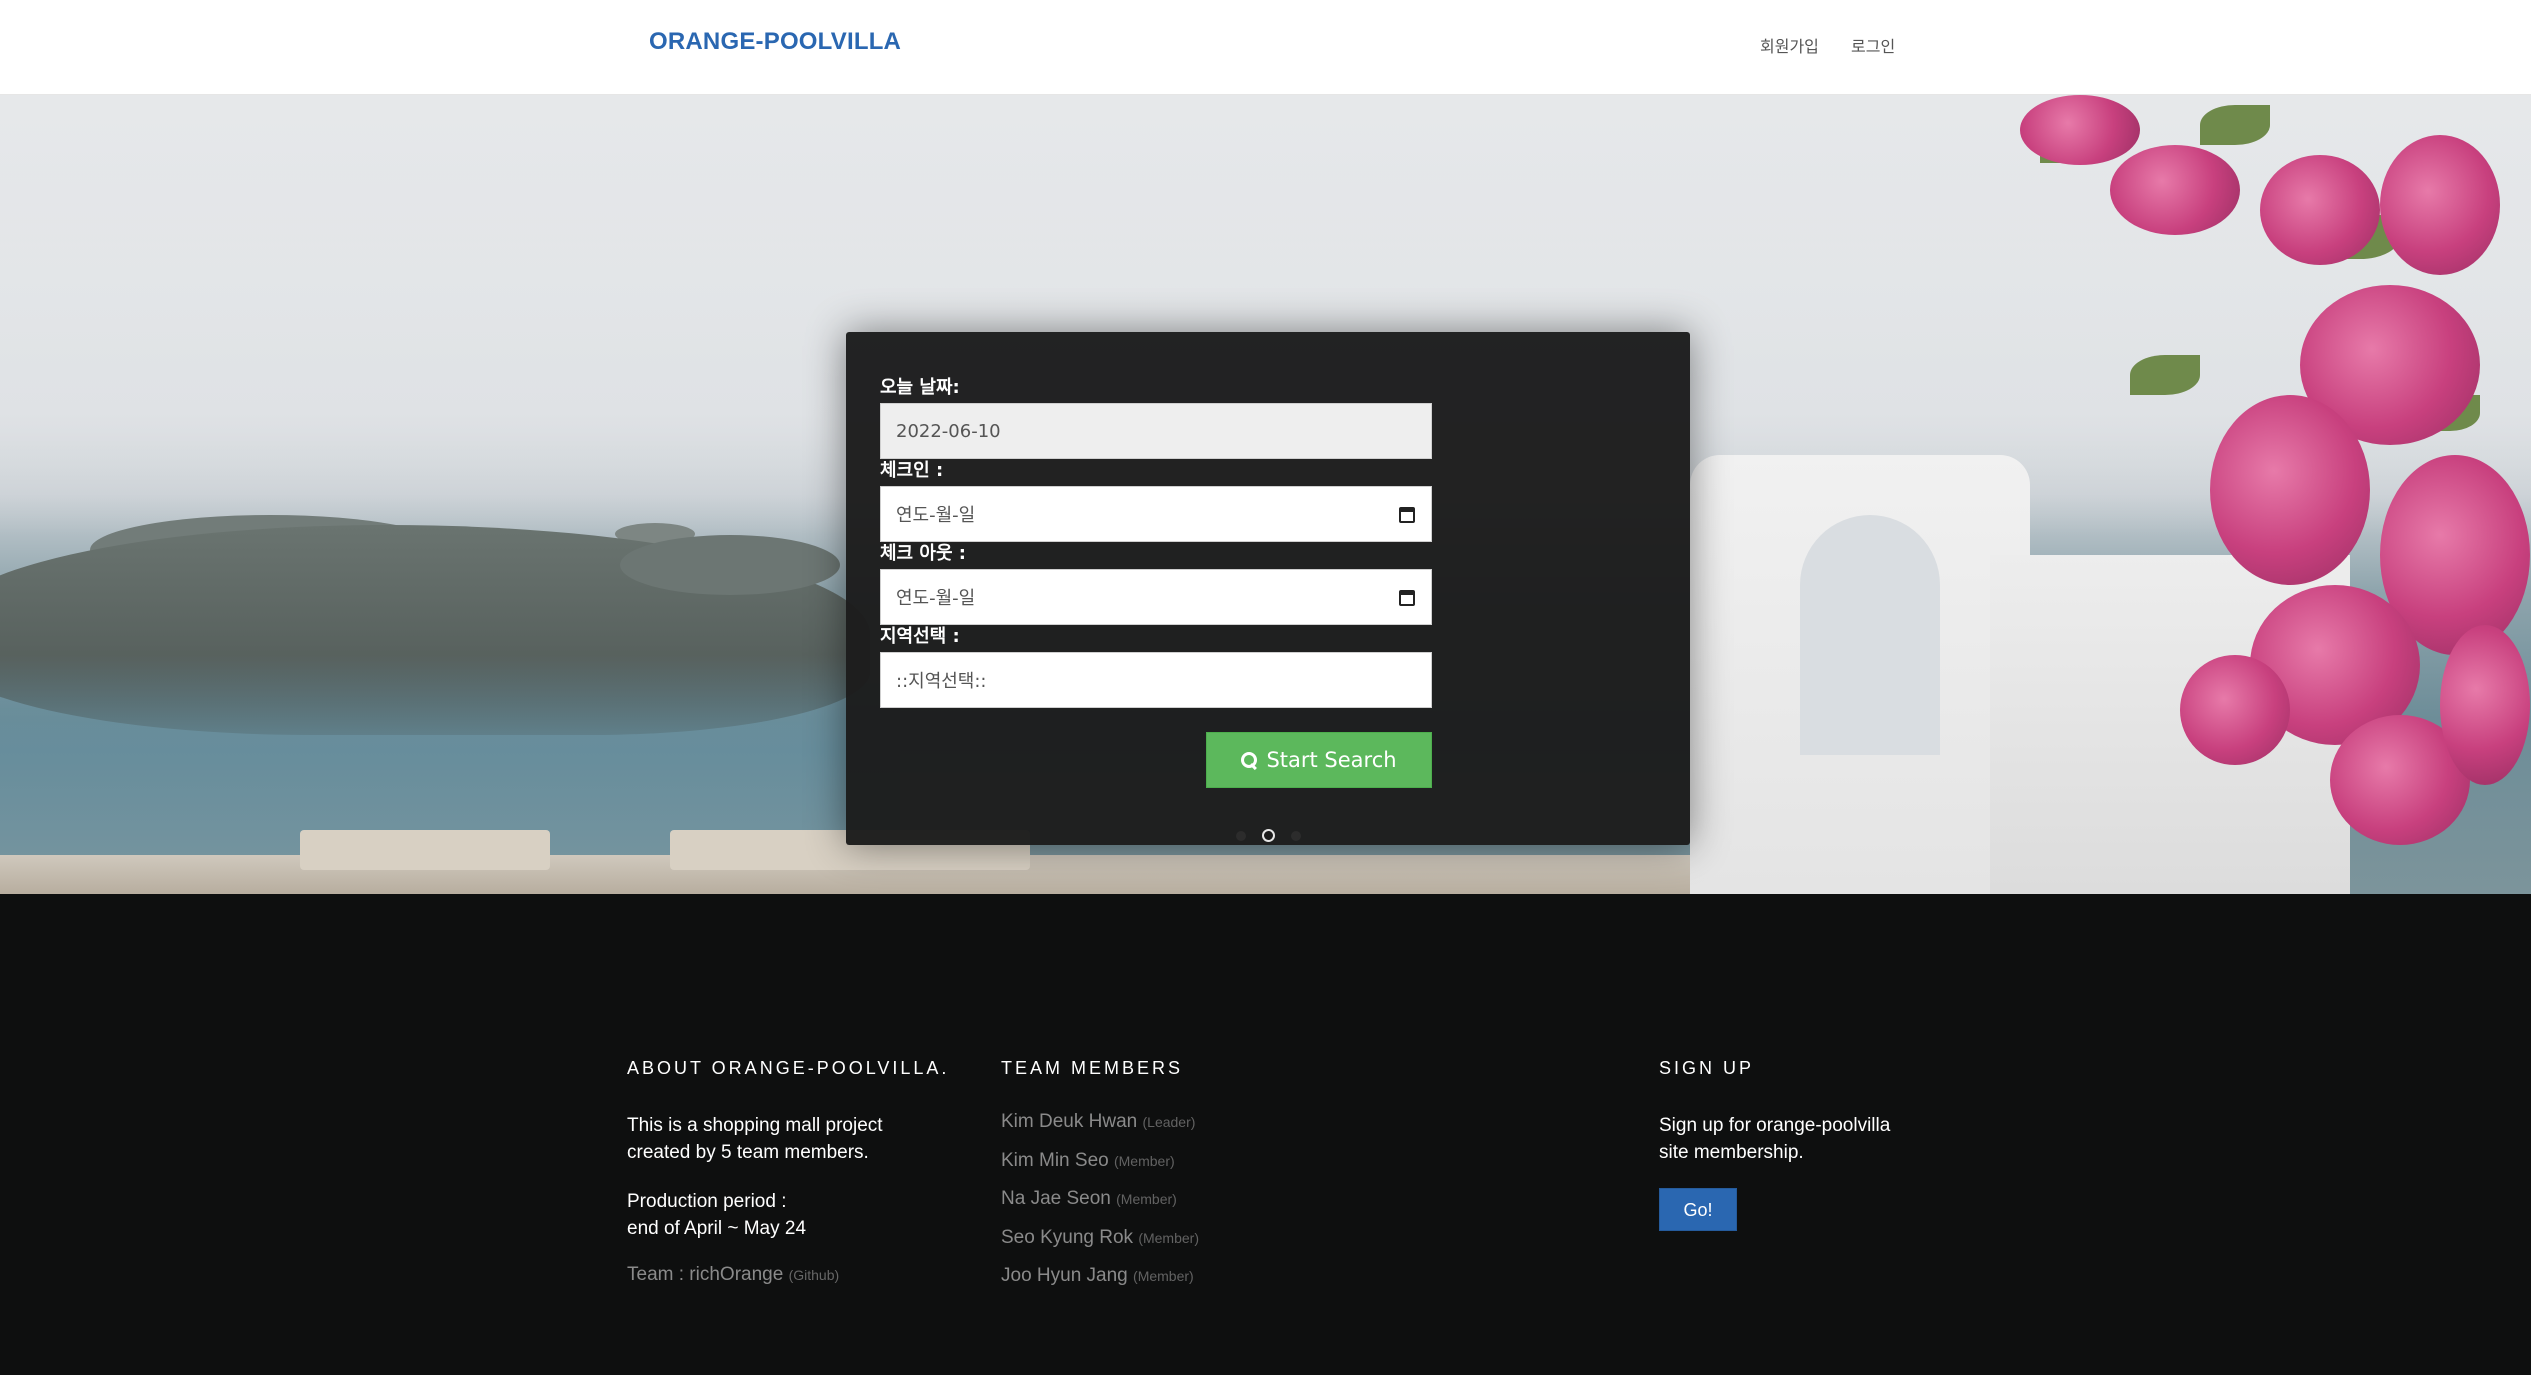 Image resolution: width=2531 pixels, height=1375 pixels. What do you see at coordinates (936, 598) in the screenshot?
I see `checkout-placeholder: 연도-월-일` at bounding box center [936, 598].